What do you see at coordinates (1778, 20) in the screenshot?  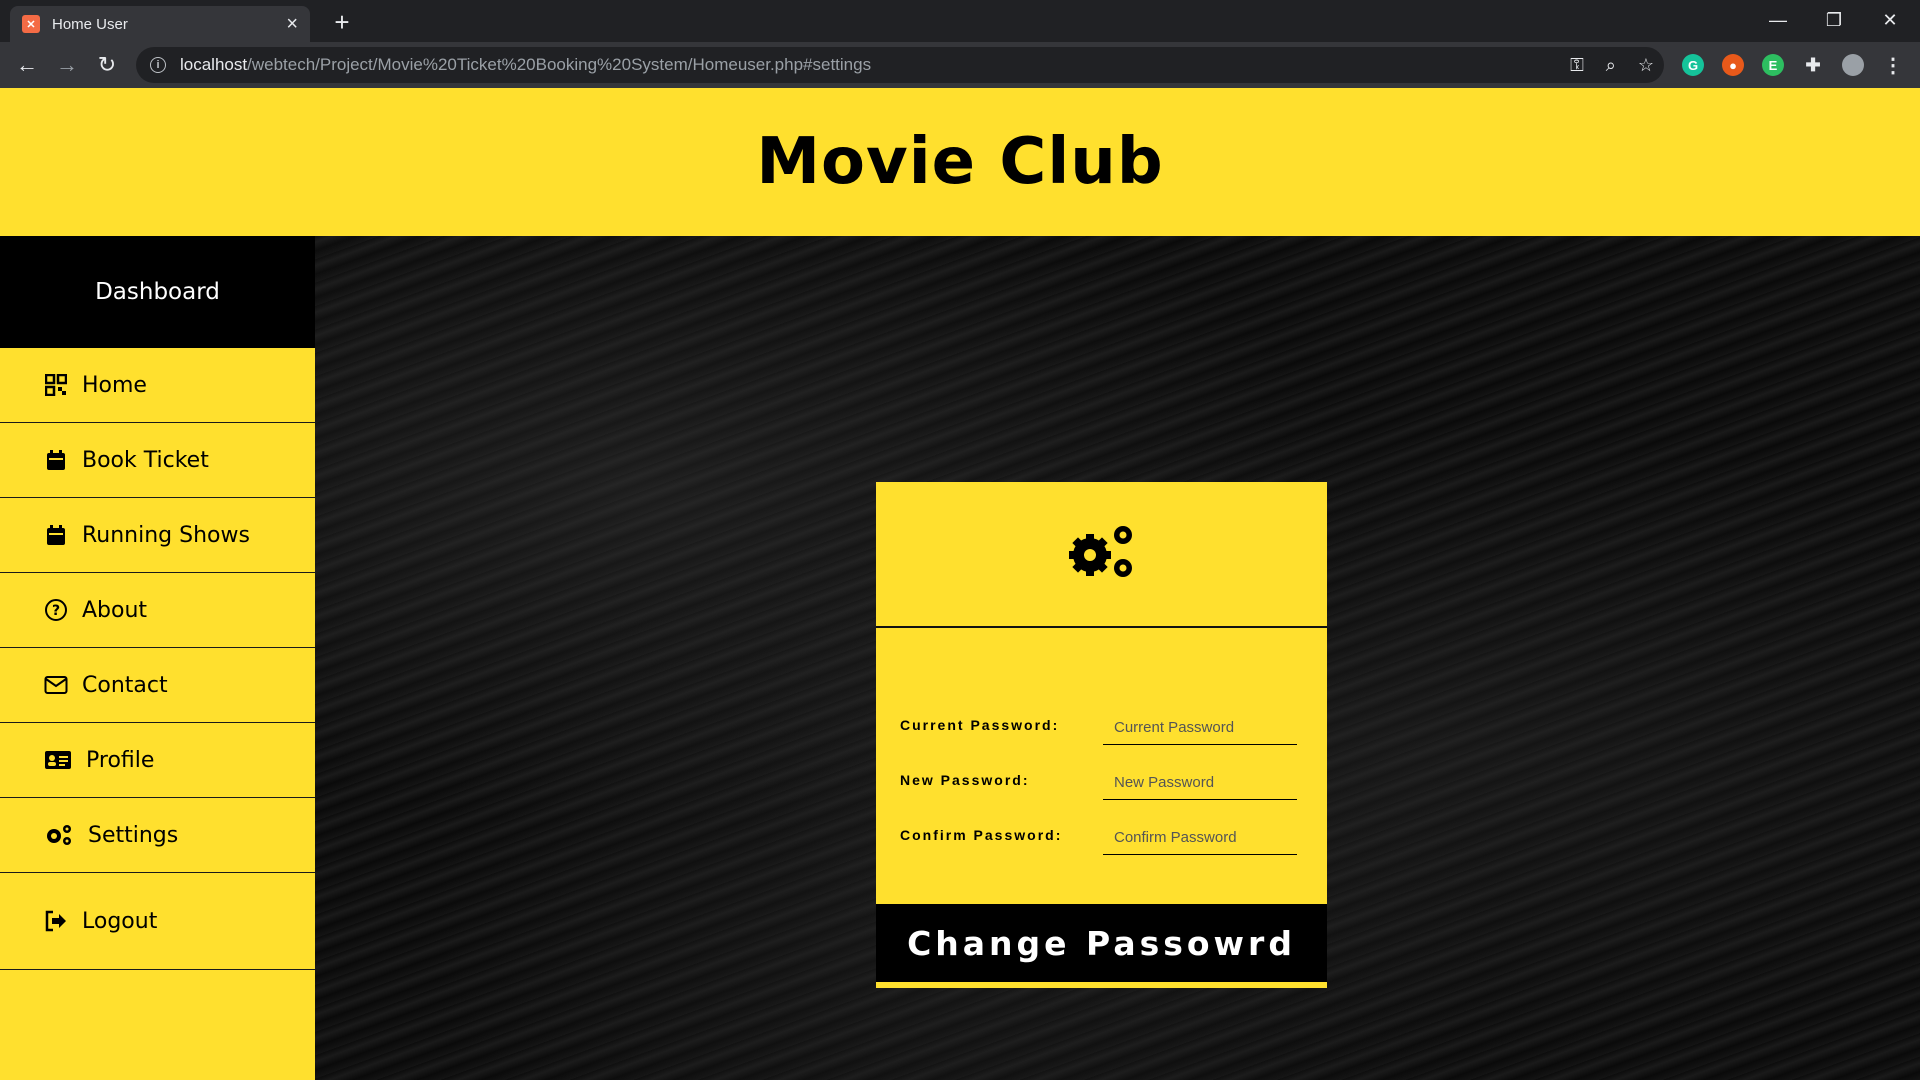 I see `minimize-icon: —` at bounding box center [1778, 20].